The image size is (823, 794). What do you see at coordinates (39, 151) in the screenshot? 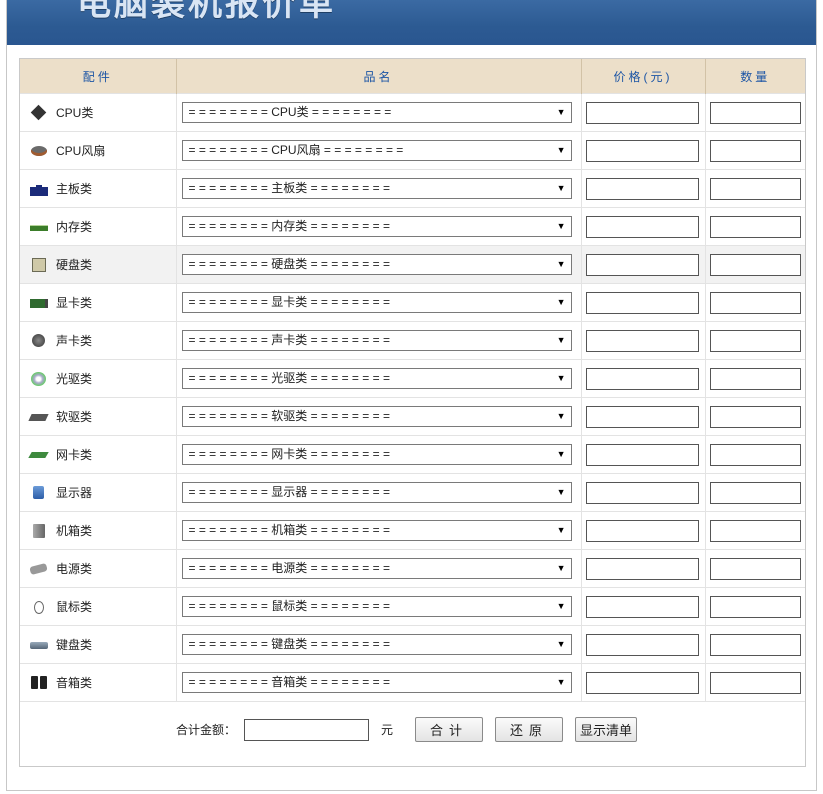
I see `cpu-fan-icon` at bounding box center [39, 151].